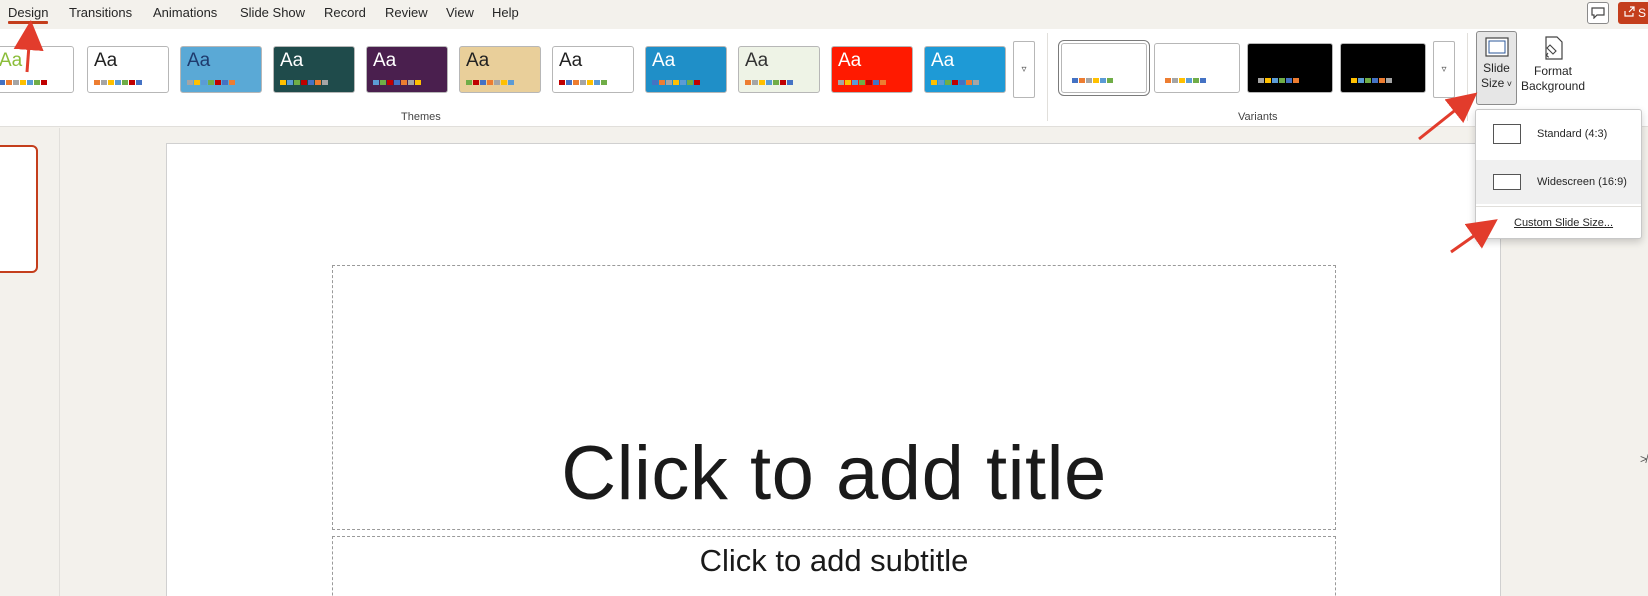 This screenshot has height=596, width=1648. Describe the element at coordinates (1643, 459) in the screenshot. I see `collapse-pane-icon: ≯` at that location.